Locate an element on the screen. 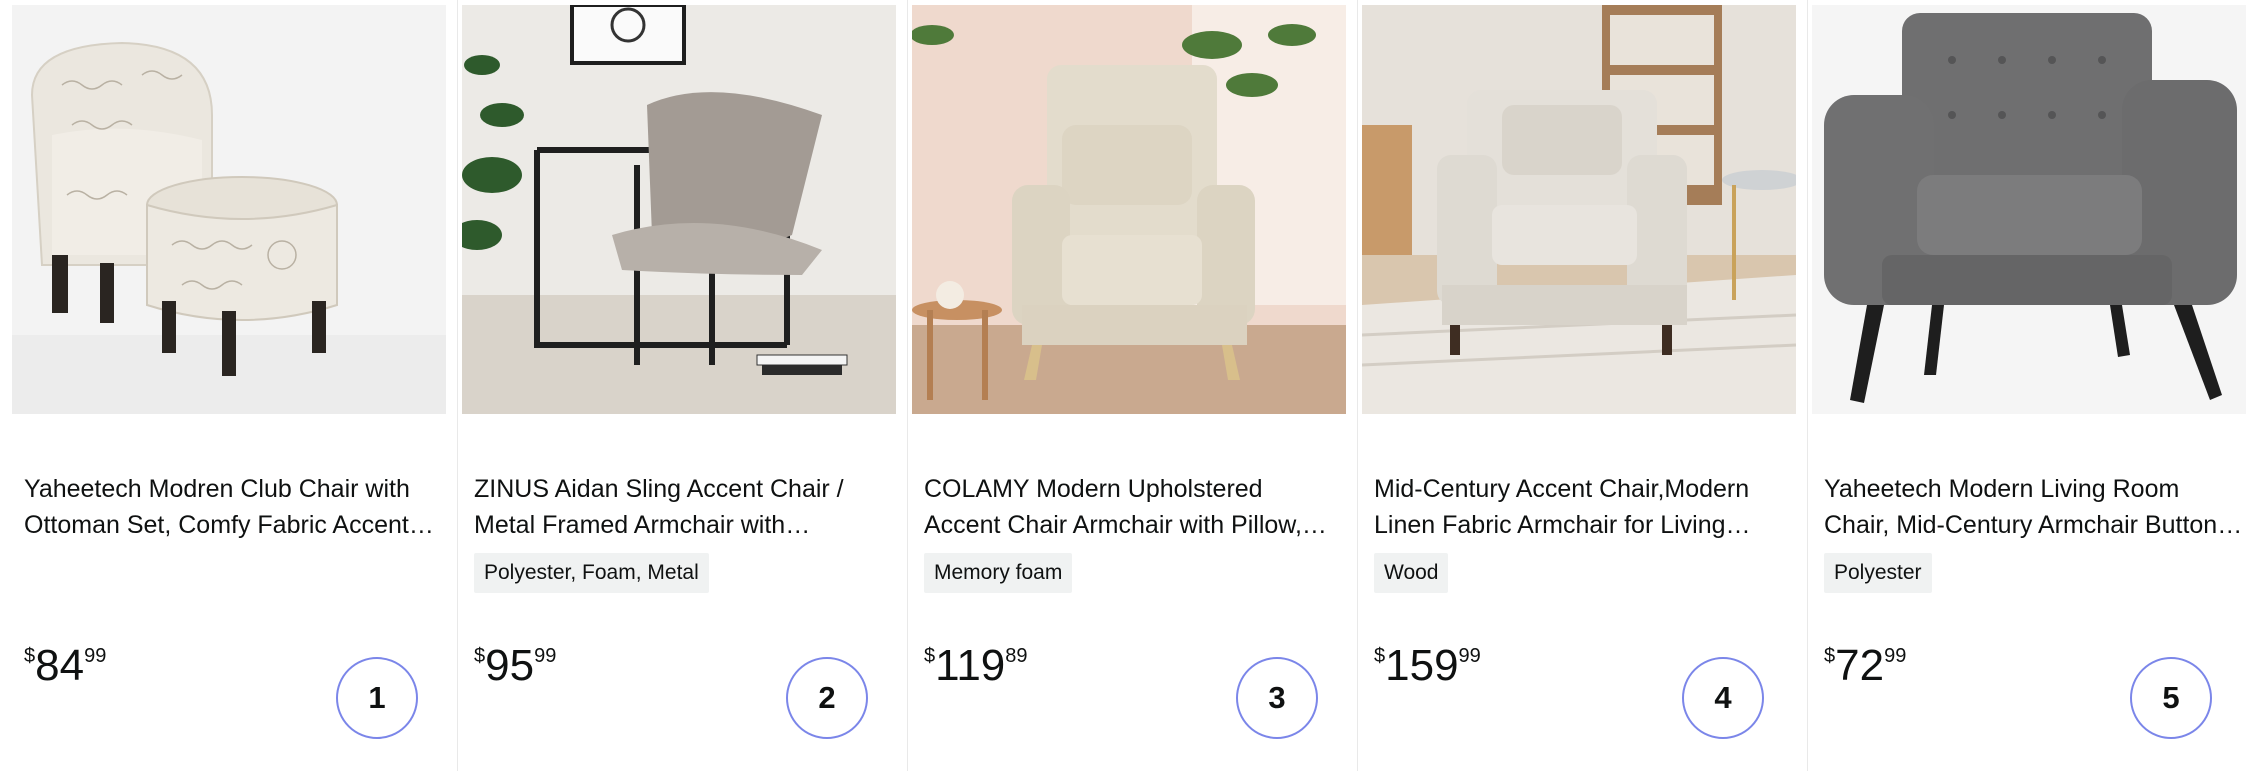 The image size is (2256, 771). price-whole: 84 is located at coordinates (60, 665).